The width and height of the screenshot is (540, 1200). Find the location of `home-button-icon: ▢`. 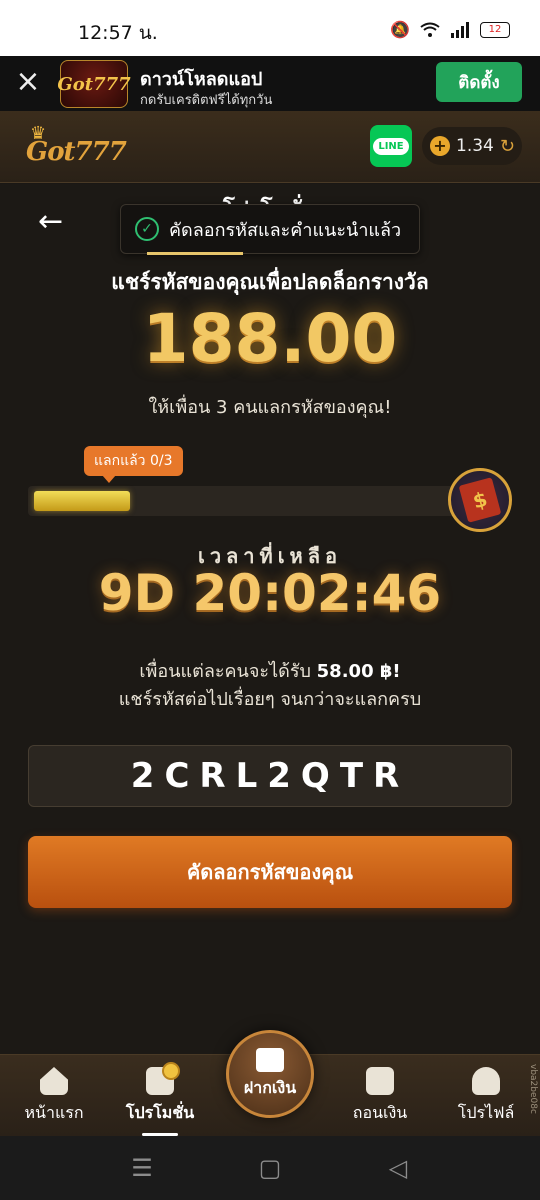

home-button-icon: ▢ is located at coordinates (270, 1168).